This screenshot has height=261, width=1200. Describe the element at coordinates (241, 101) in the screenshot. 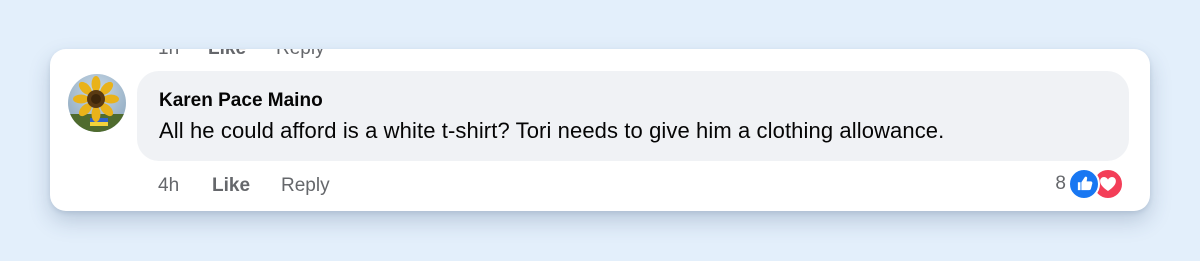

I see `comment-author-name: Karen Pace Maino` at that location.